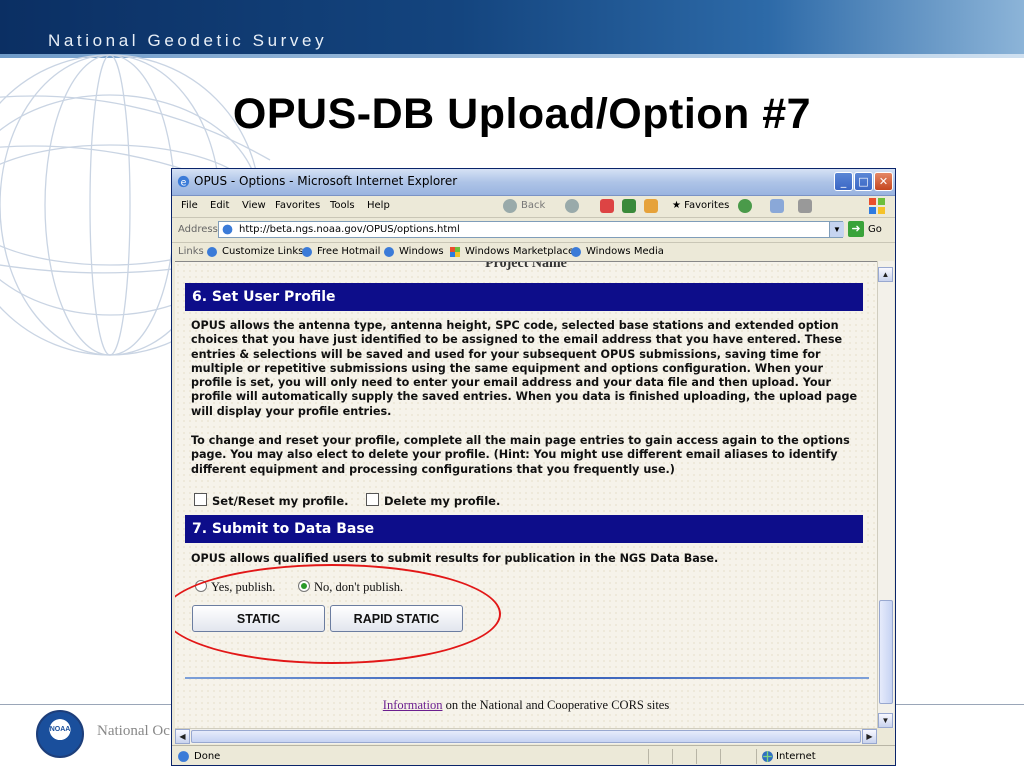 The height and width of the screenshot is (768, 1024). What do you see at coordinates (629, 206) in the screenshot?
I see `refresh-icon` at bounding box center [629, 206].